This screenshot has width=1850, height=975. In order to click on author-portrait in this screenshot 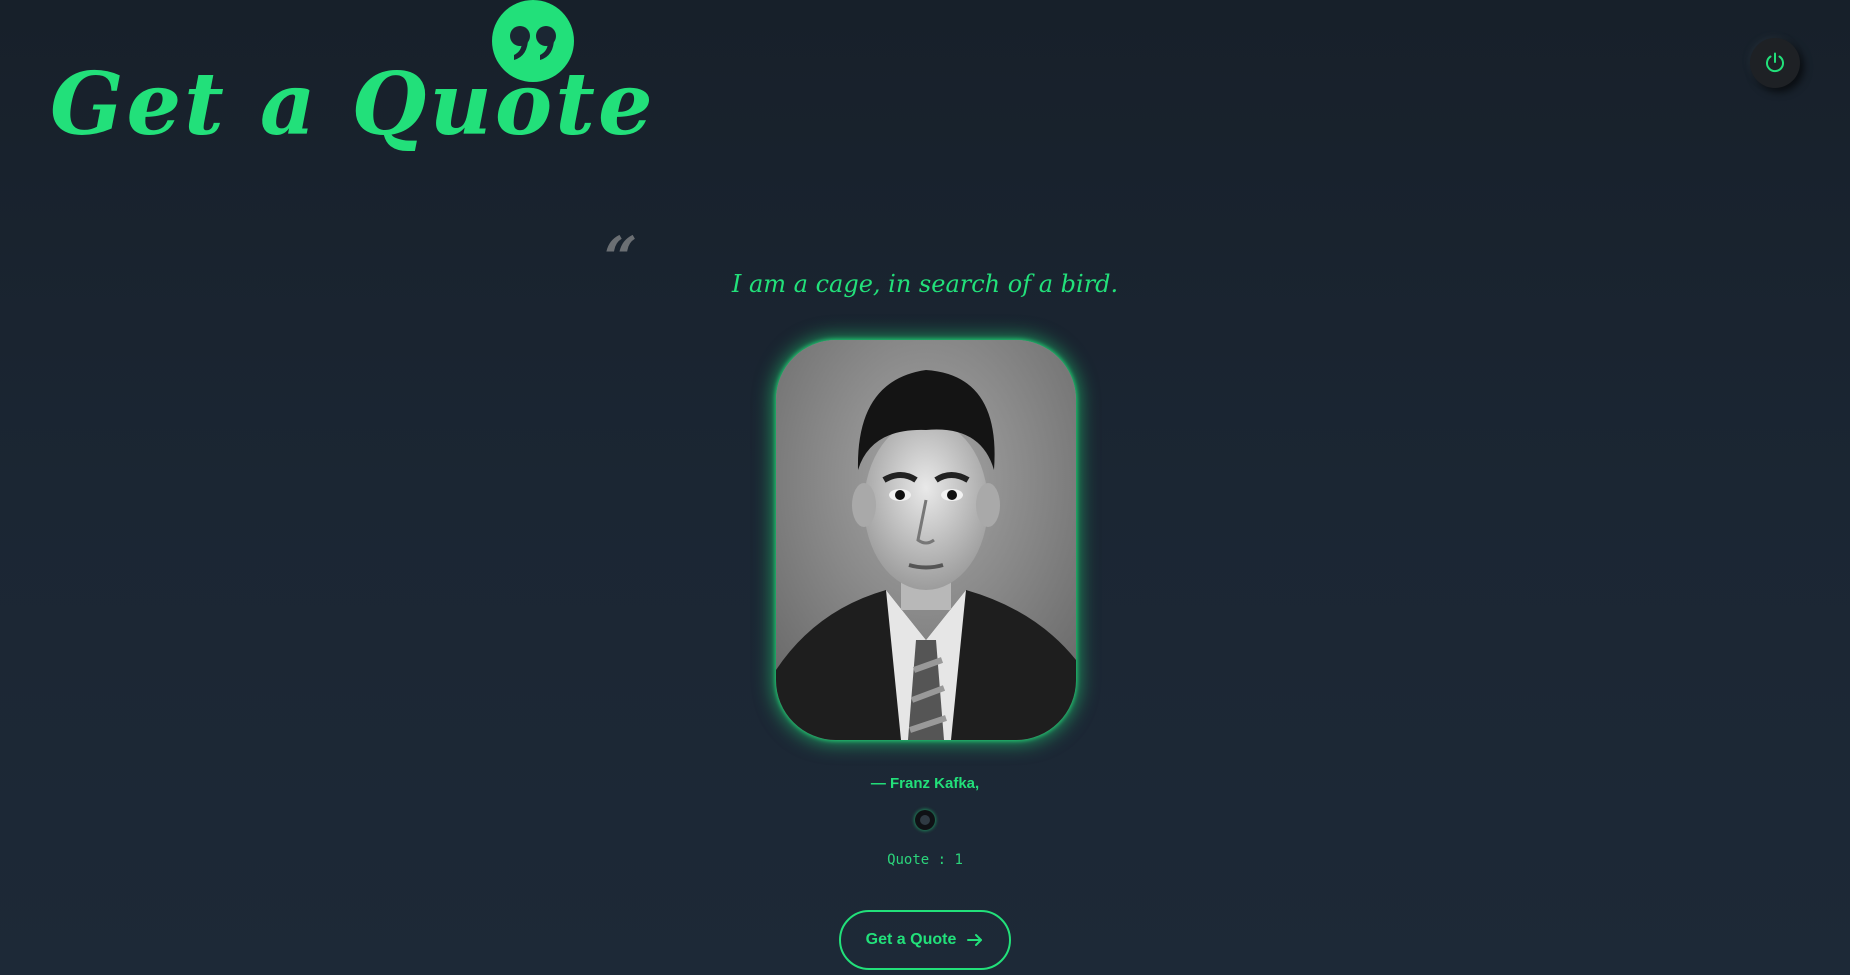, I will do `click(926, 540)`.